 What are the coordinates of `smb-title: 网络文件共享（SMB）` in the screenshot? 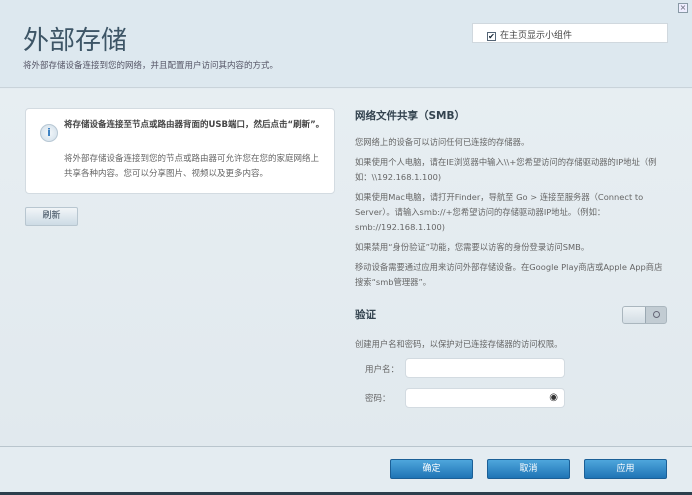 It's located at (410, 116).